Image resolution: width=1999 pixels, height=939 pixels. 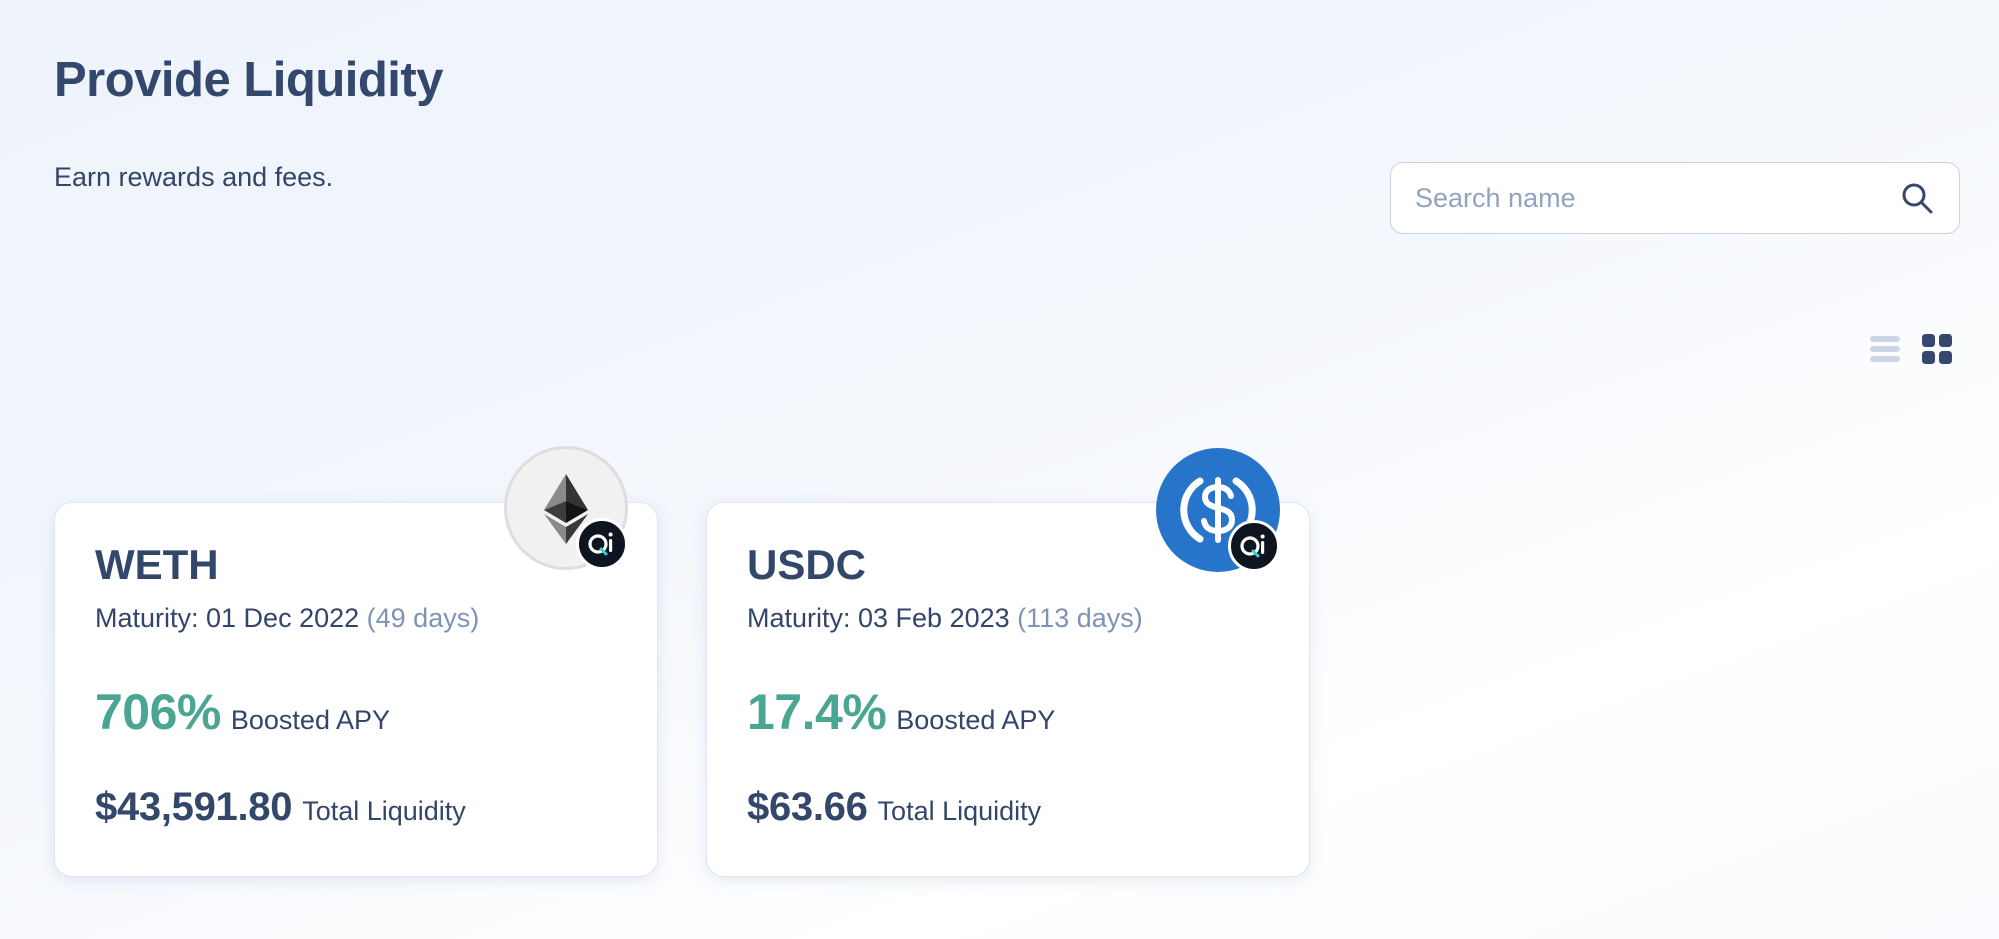 What do you see at coordinates (807, 807) in the screenshot?
I see `liquidity-value: $63.66` at bounding box center [807, 807].